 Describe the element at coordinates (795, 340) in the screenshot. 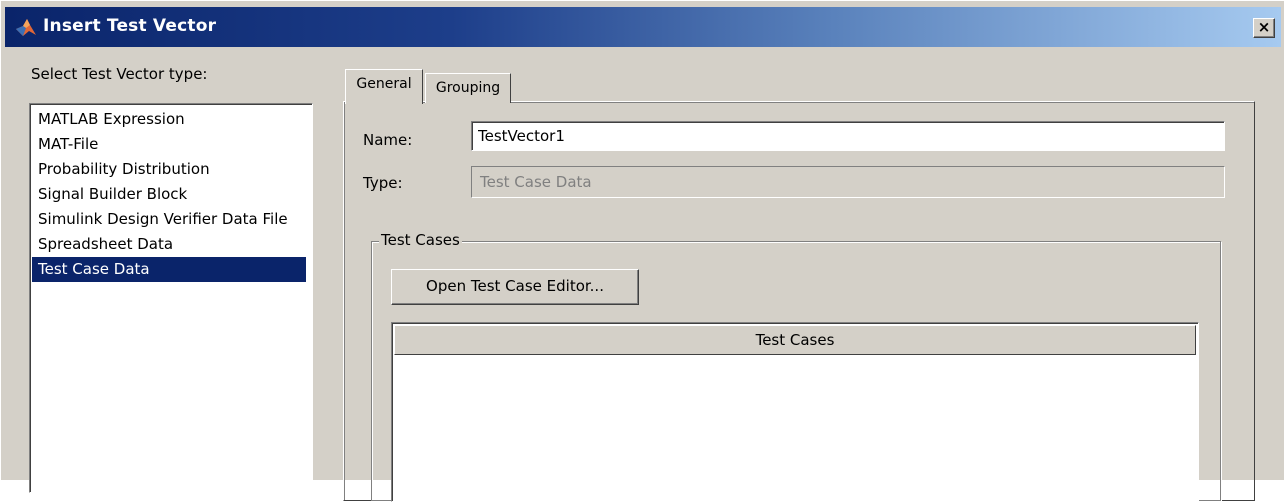

I see `test-cases-column-header: Test Cases` at that location.